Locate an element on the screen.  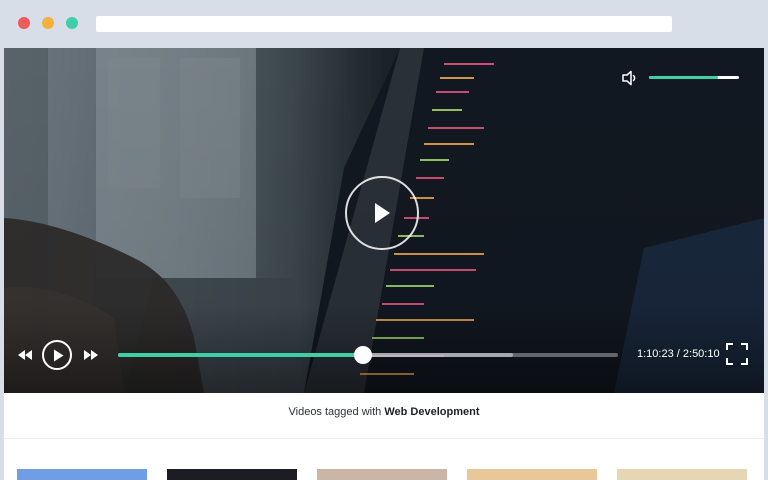
player-controls: 1:10:23 / 2:50:10 is located at coordinates (384, 355).